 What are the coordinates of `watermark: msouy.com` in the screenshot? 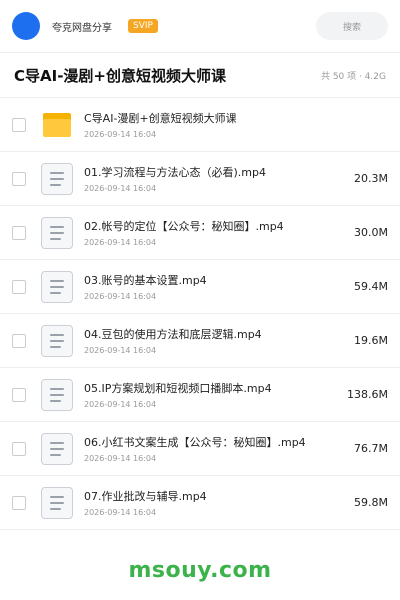 It's located at (200, 570).